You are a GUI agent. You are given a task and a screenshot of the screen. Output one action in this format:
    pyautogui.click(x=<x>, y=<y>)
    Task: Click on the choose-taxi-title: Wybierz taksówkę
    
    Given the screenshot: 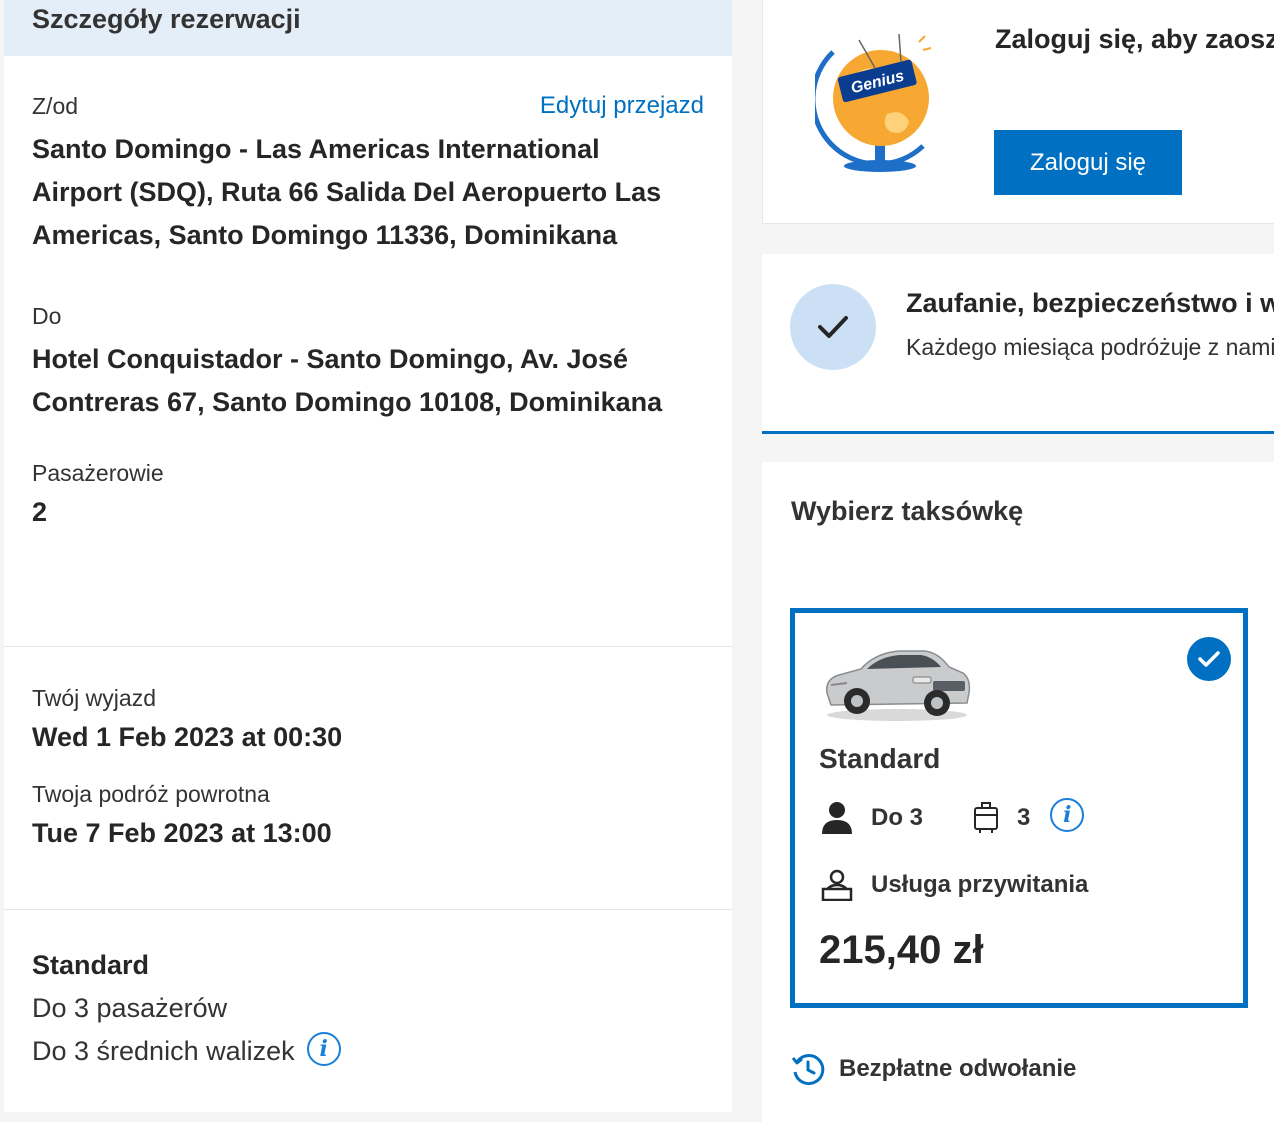 What is the action you would take?
    pyautogui.click(x=907, y=511)
    